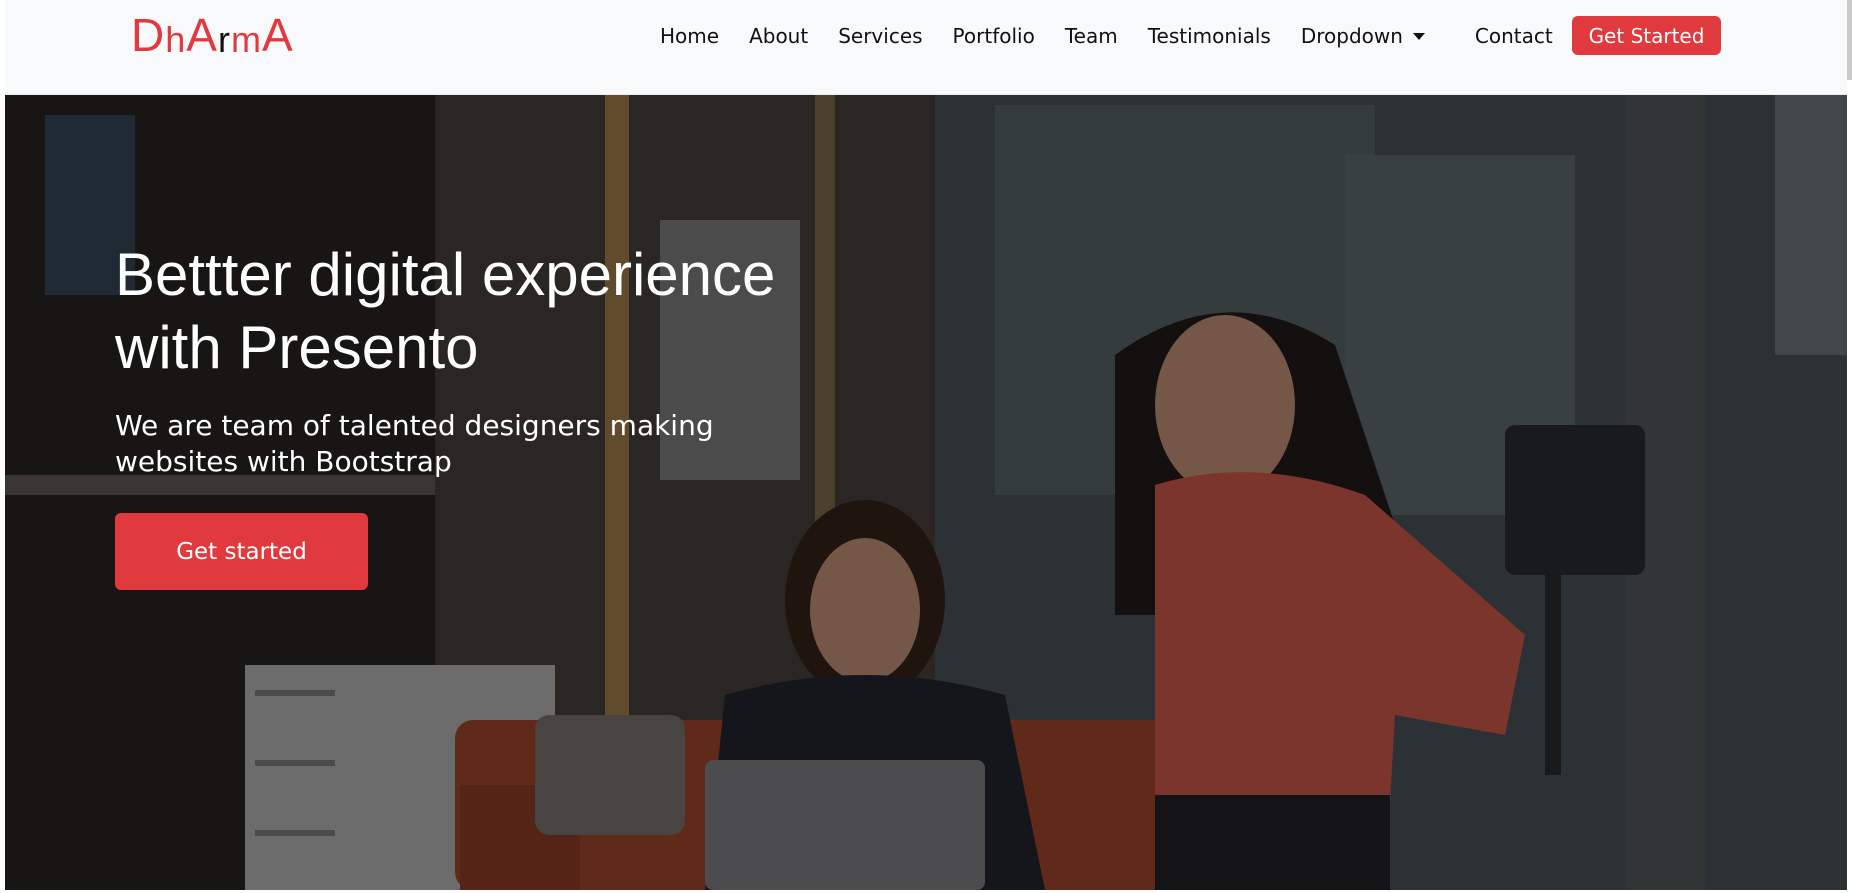 Image resolution: width=1852 pixels, height=893 pixels. What do you see at coordinates (148, 35) in the screenshot?
I see `logo-letter: D` at bounding box center [148, 35].